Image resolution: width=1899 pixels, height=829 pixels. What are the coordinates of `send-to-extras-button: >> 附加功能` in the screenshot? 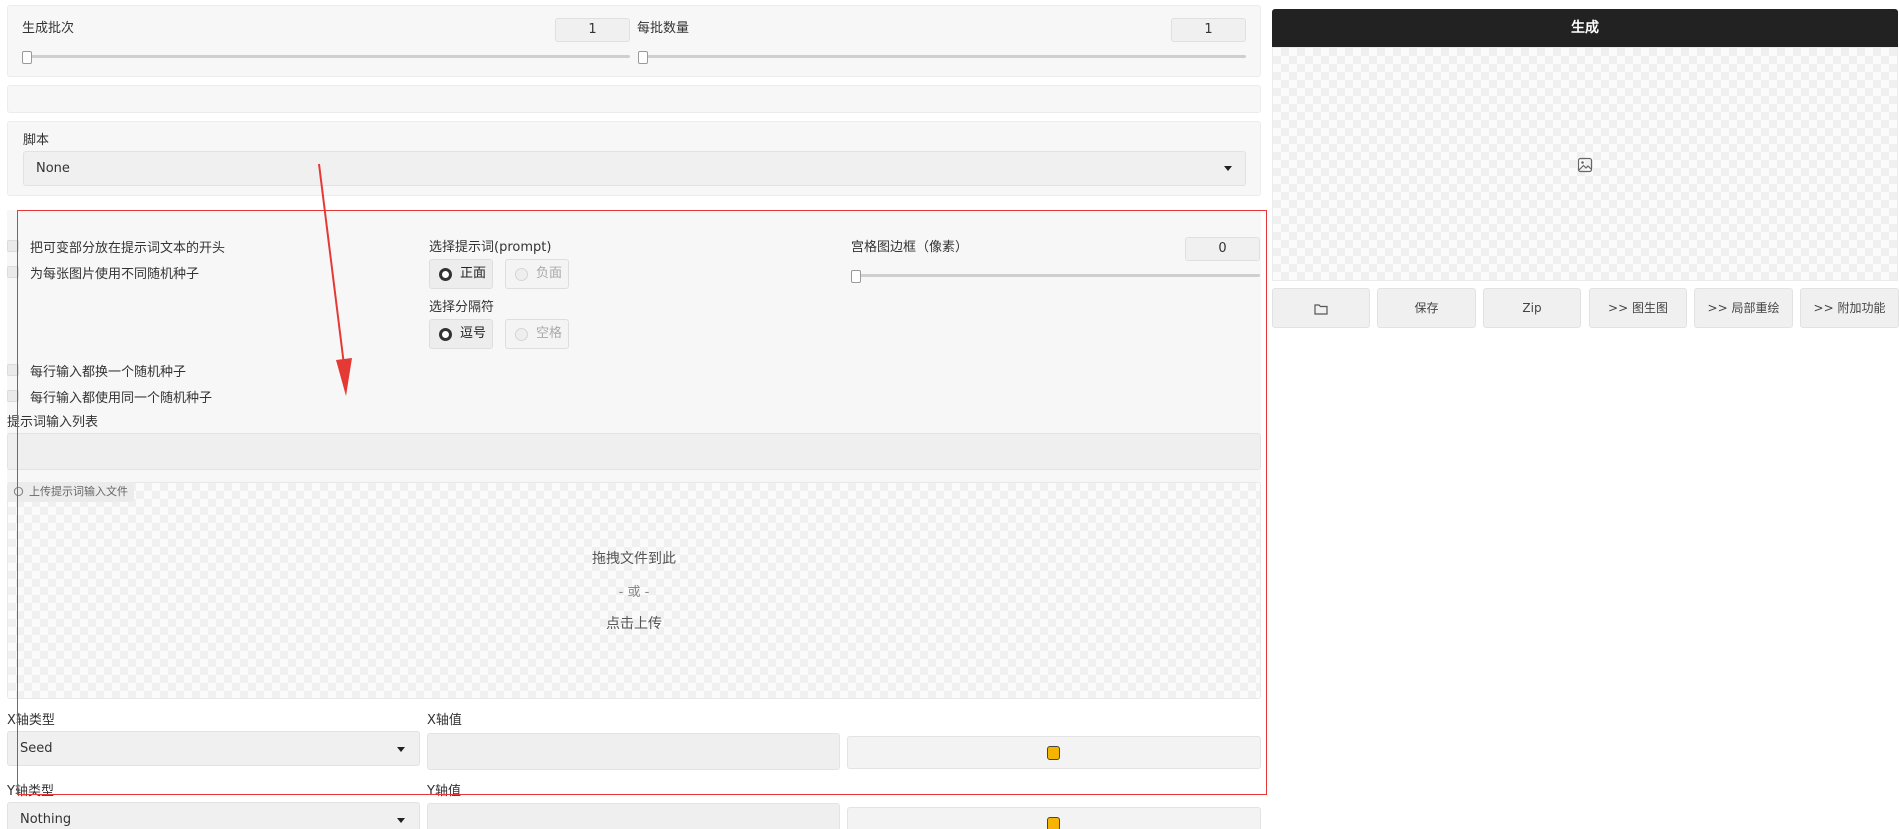 It's located at (1849, 308).